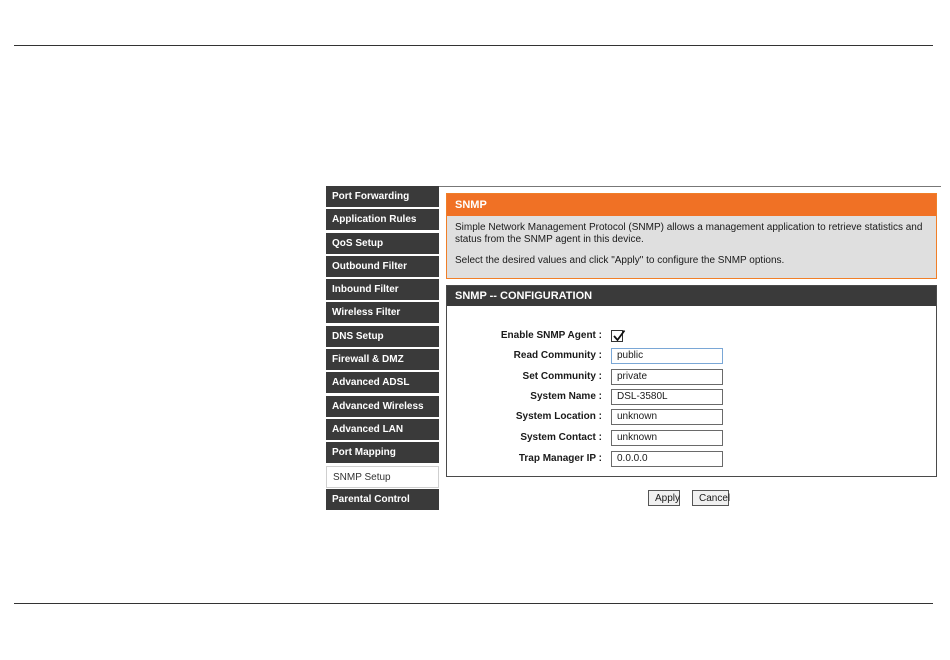 The image size is (950, 660). What do you see at coordinates (382, 243) in the screenshot?
I see `sidebar-item-qos-setup: QoS Setup` at bounding box center [382, 243].